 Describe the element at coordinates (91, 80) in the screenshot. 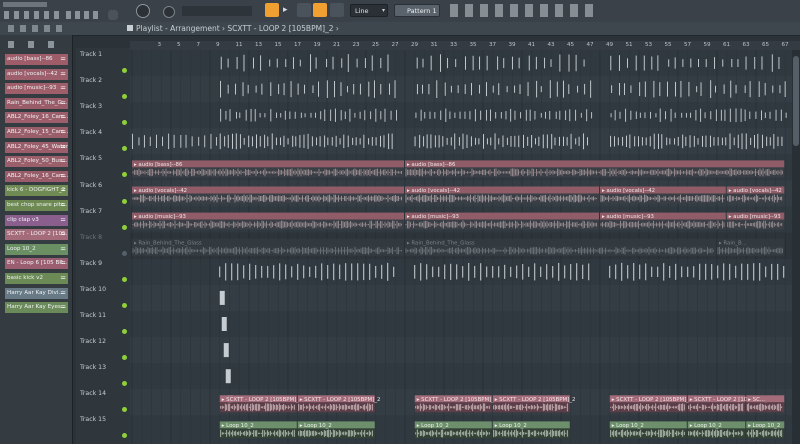

I see `track-label: Track 2` at that location.